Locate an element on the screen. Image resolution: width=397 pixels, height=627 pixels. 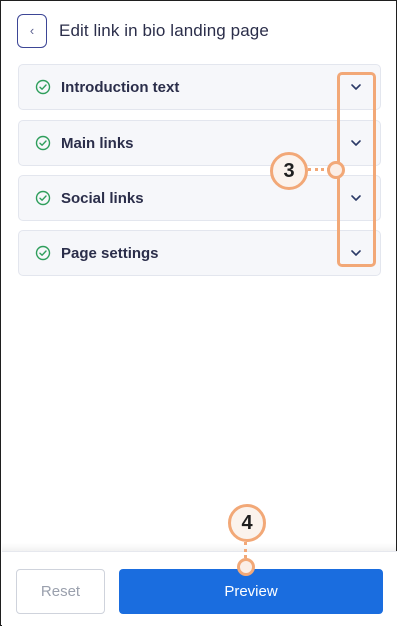
reset-button: Reset is located at coordinates (60, 591).